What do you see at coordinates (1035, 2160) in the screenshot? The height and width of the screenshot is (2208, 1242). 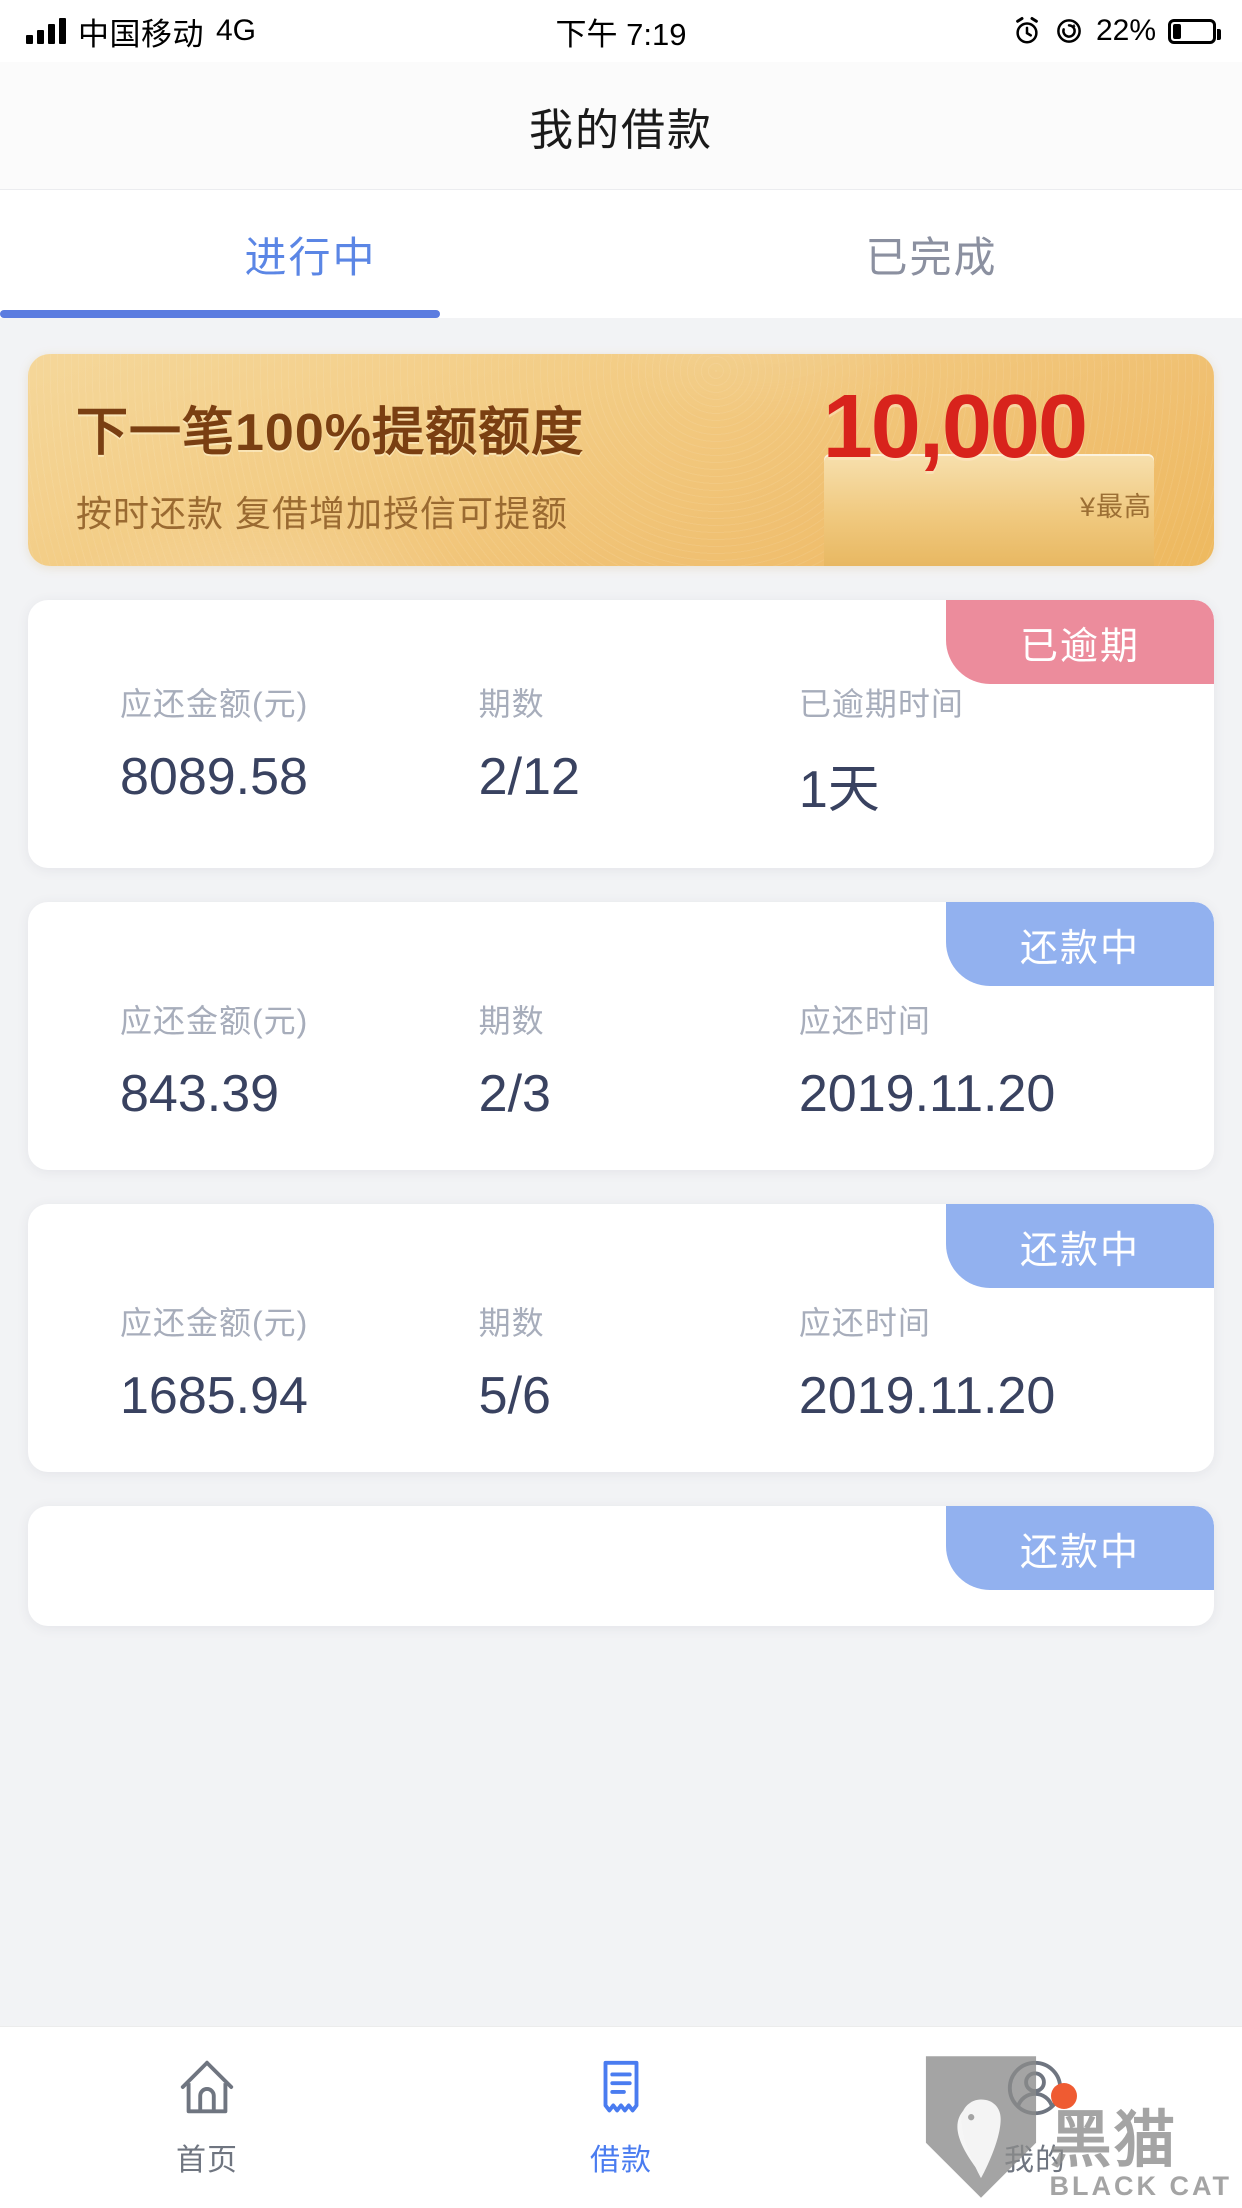 I see `bottom-nav-label-mine: 我的` at bounding box center [1035, 2160].